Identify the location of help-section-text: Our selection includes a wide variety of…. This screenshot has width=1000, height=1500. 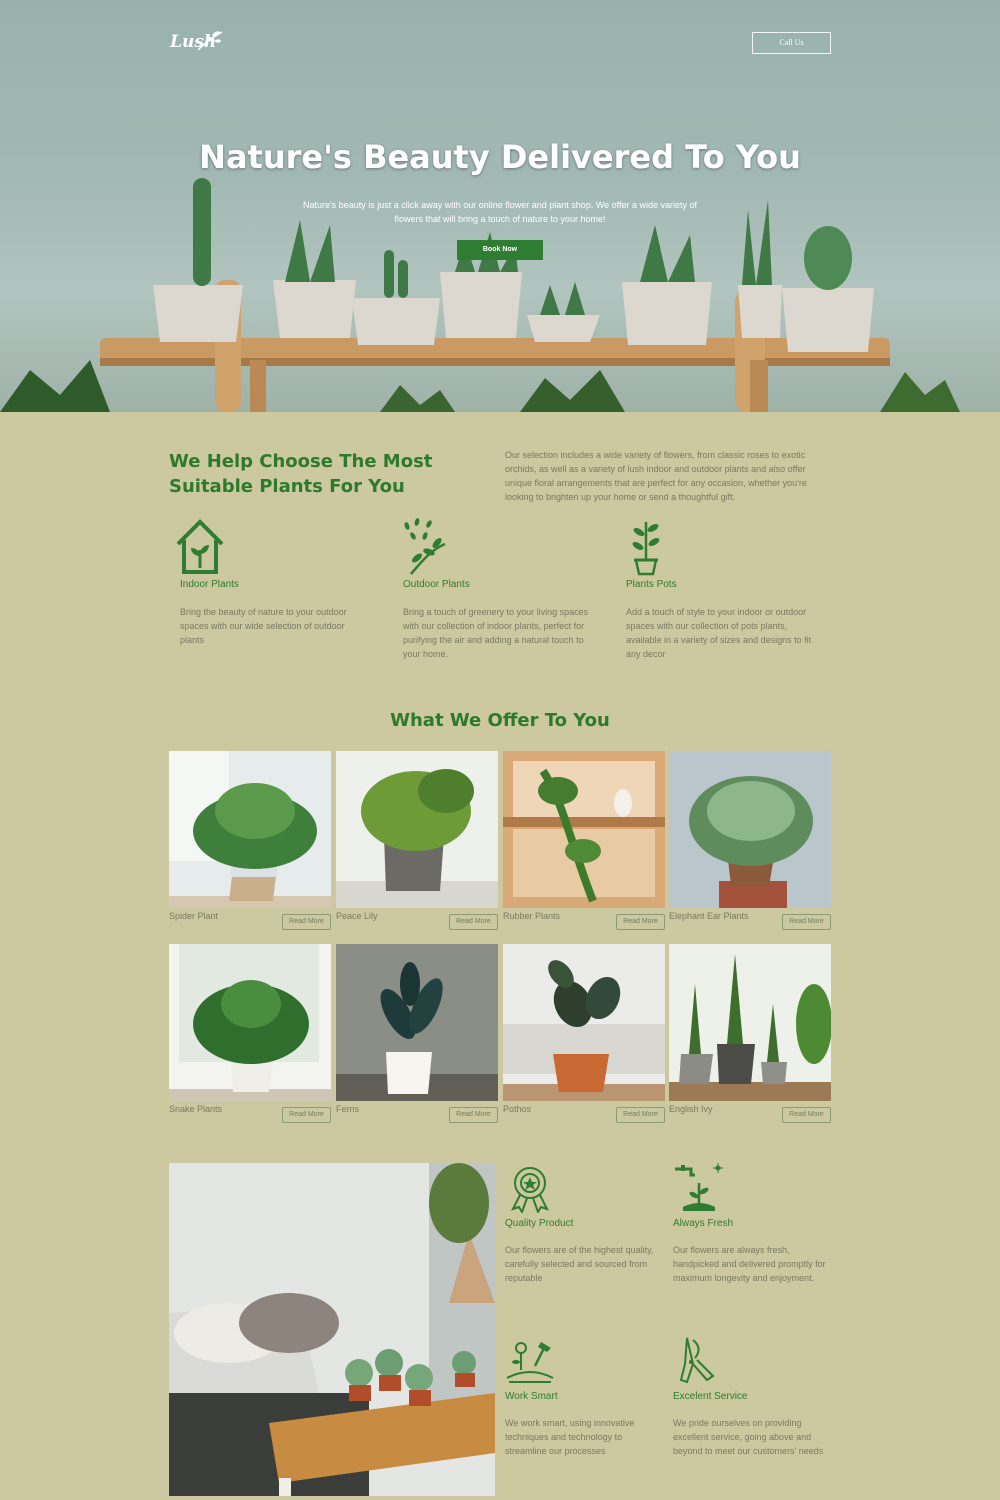
(656, 476).